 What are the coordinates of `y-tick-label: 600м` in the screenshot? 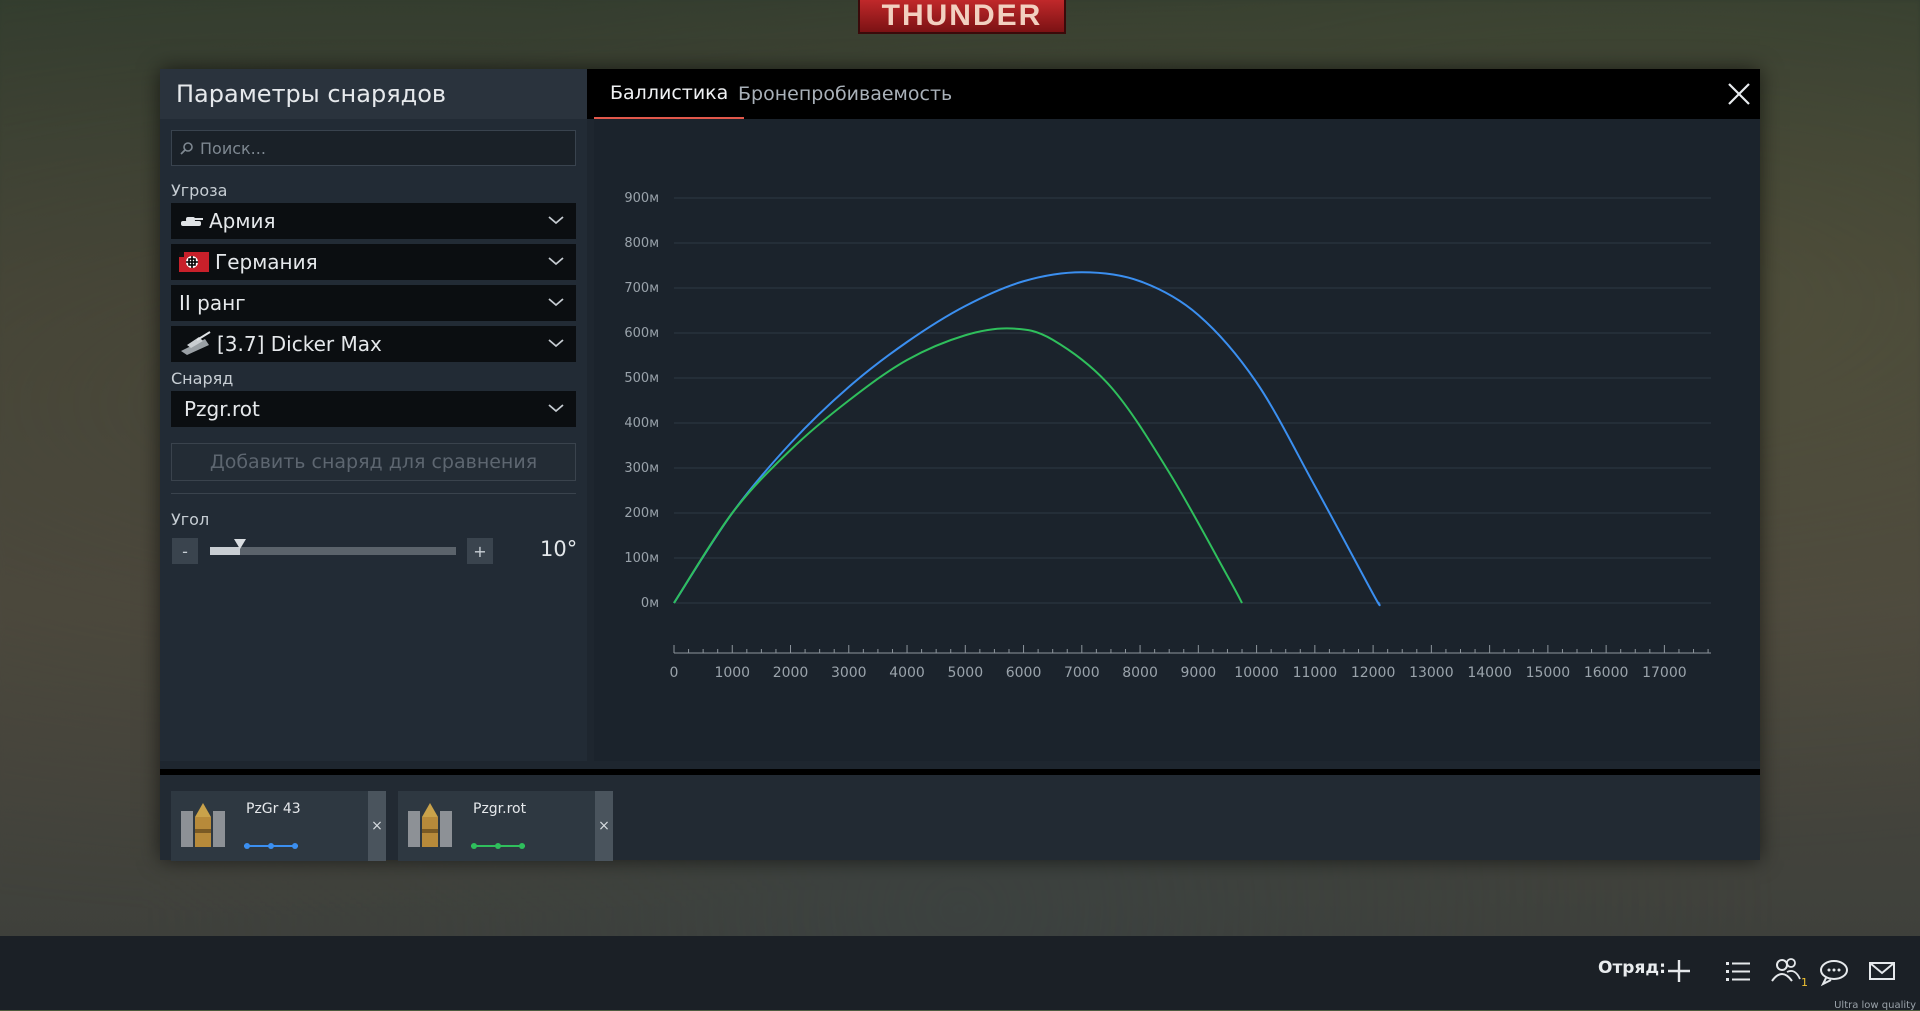 It's located at (641, 333).